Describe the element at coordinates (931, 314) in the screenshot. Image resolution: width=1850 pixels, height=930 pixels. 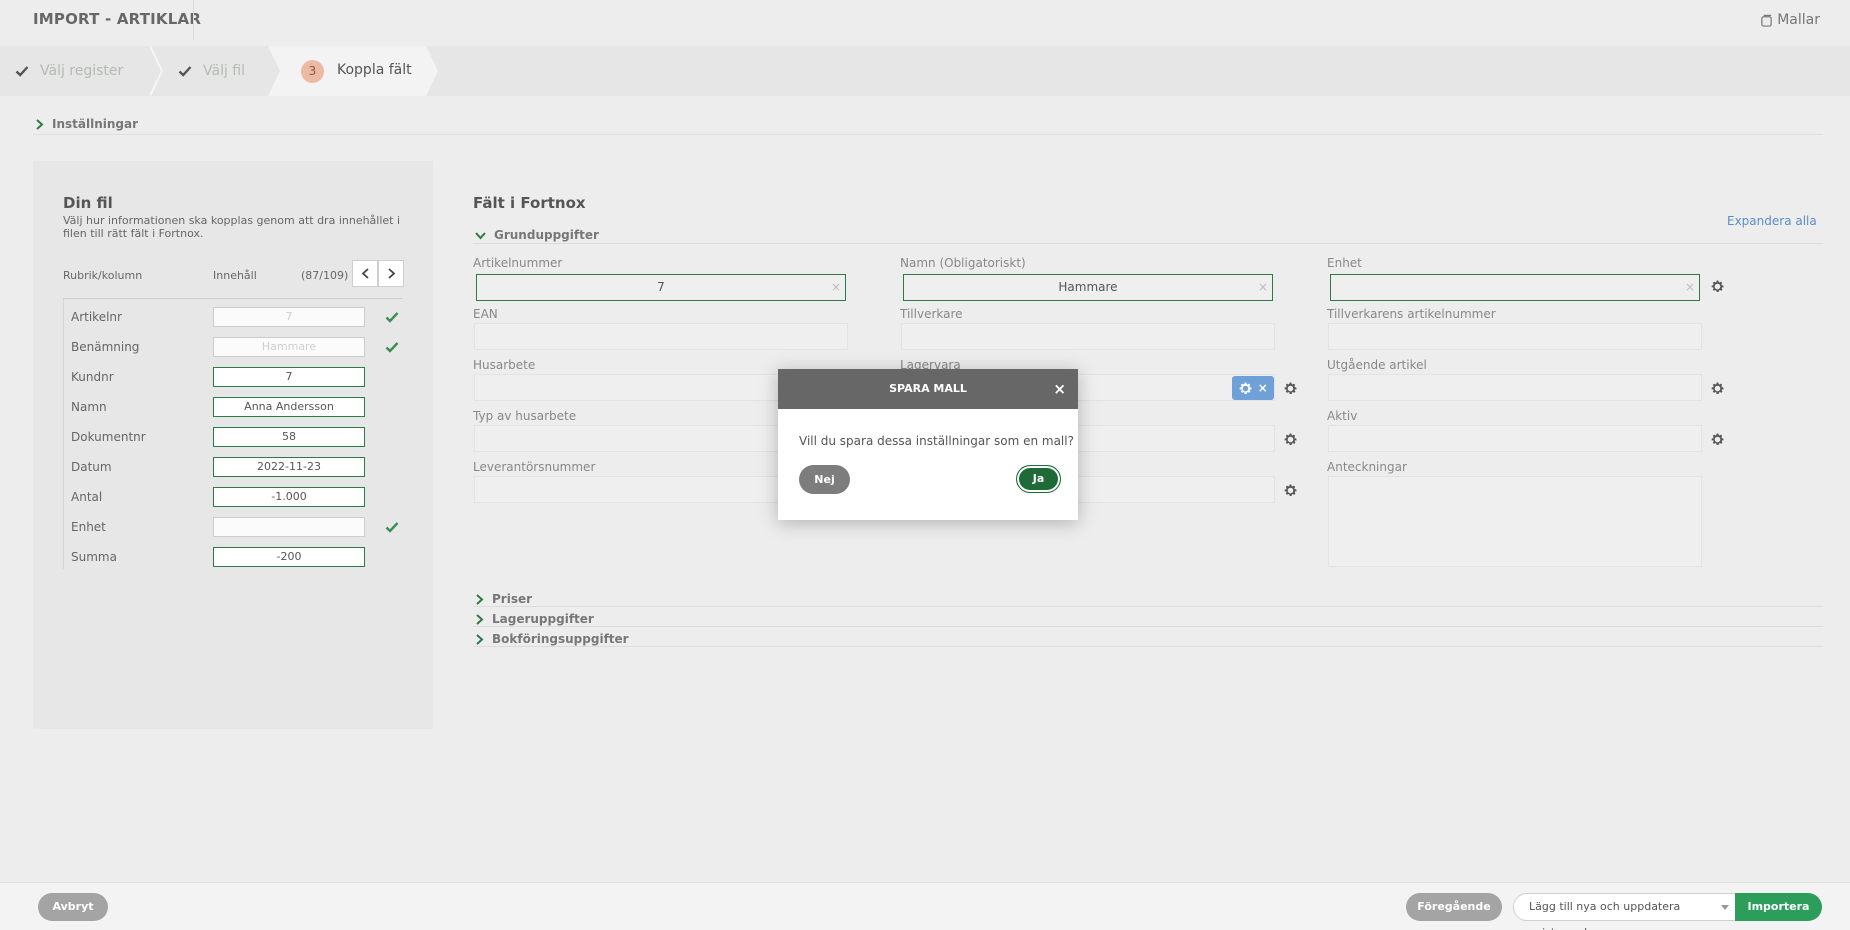
I see `field-label-manufacturer: Tillverkare` at that location.